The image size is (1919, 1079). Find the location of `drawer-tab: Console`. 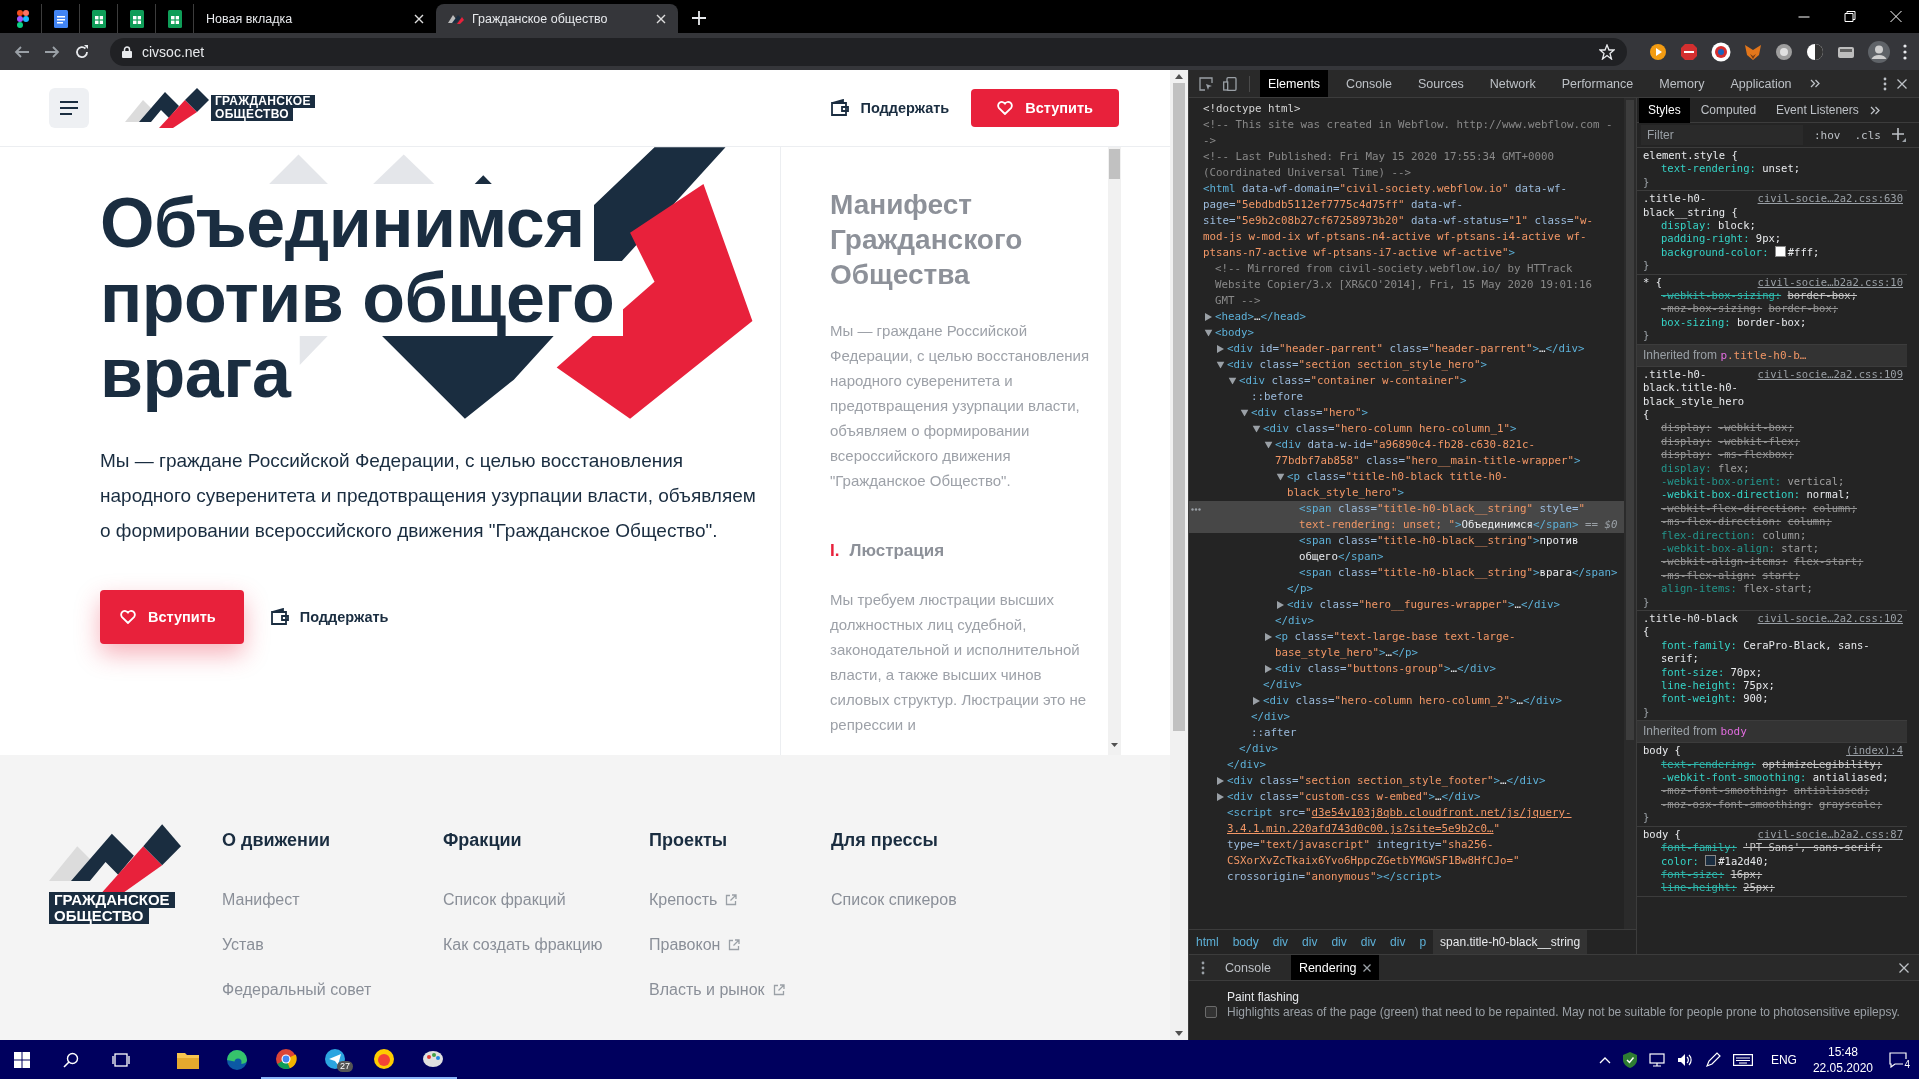

drawer-tab: Console is located at coordinates (1248, 967).